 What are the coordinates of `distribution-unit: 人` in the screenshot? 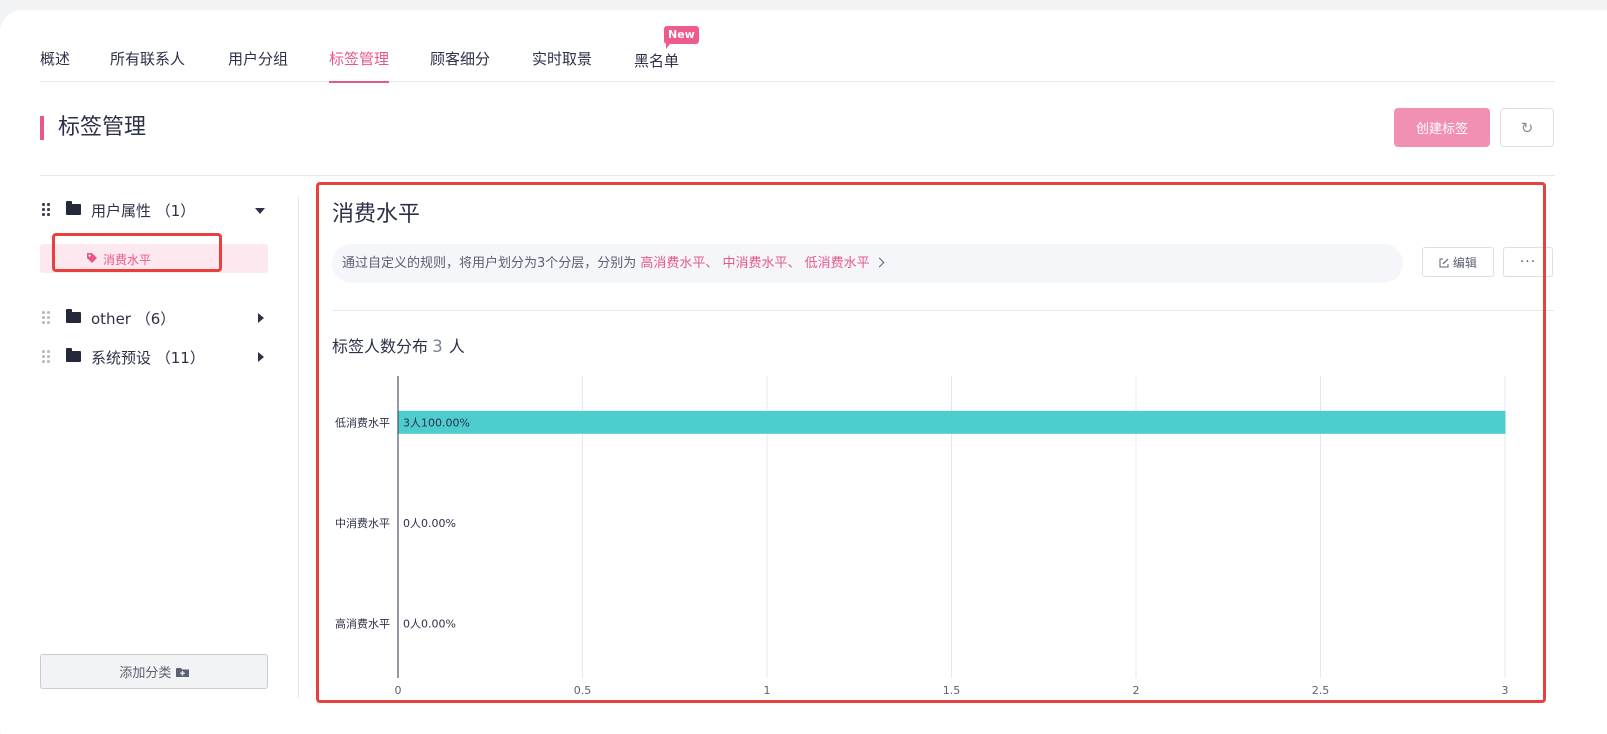 It's located at (456, 346).